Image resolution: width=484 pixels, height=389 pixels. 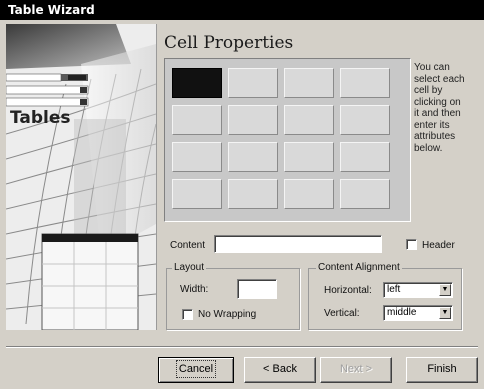 What do you see at coordinates (438, 245) in the screenshot?
I see `header-label: Header` at bounding box center [438, 245].